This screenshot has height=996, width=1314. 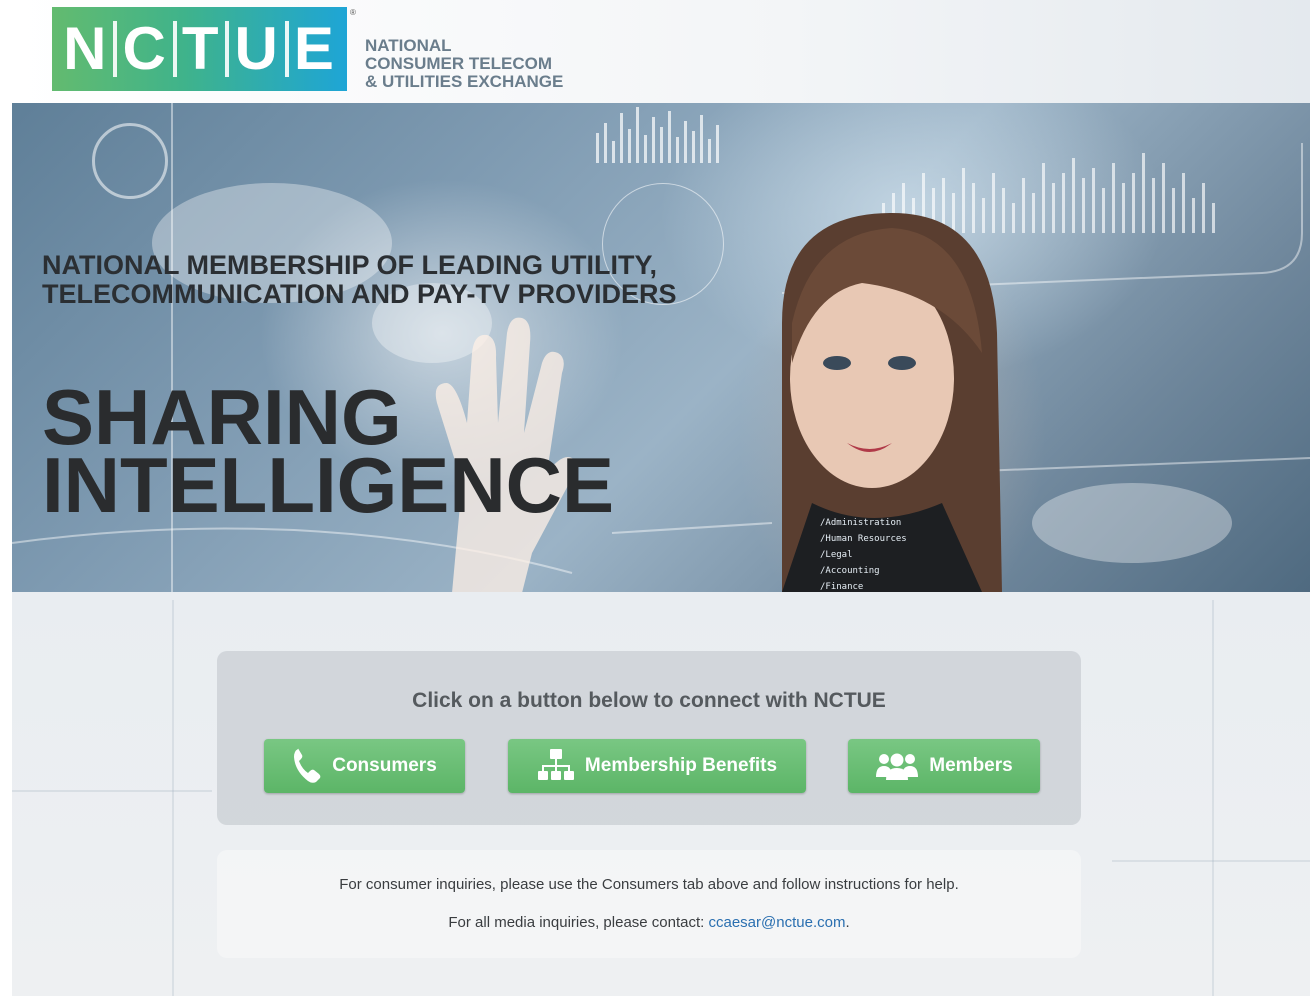 I want to click on hero-title: SHARING INTELLIGENCE, so click(x=328, y=453).